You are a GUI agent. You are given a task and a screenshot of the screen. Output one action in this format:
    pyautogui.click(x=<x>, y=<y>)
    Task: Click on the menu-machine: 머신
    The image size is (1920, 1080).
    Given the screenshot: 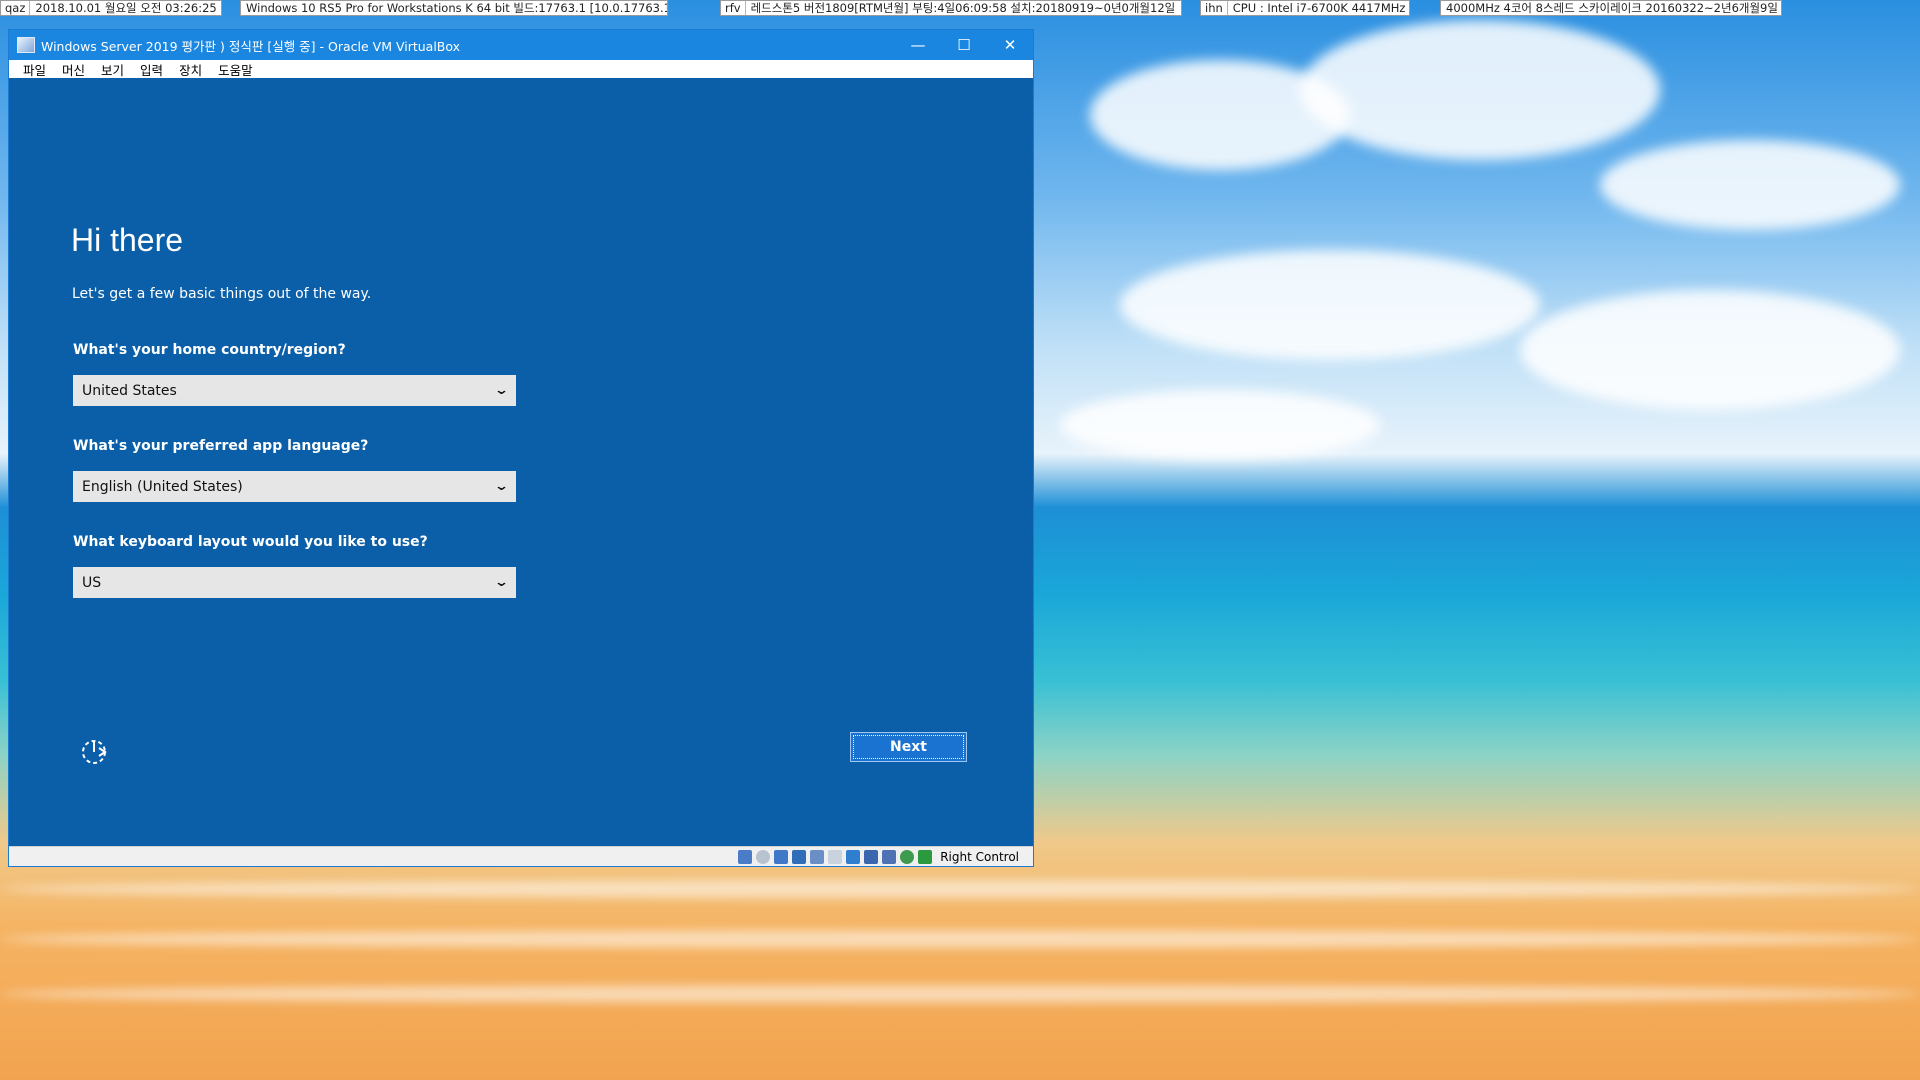 What is the action you would take?
    pyautogui.click(x=73, y=69)
    